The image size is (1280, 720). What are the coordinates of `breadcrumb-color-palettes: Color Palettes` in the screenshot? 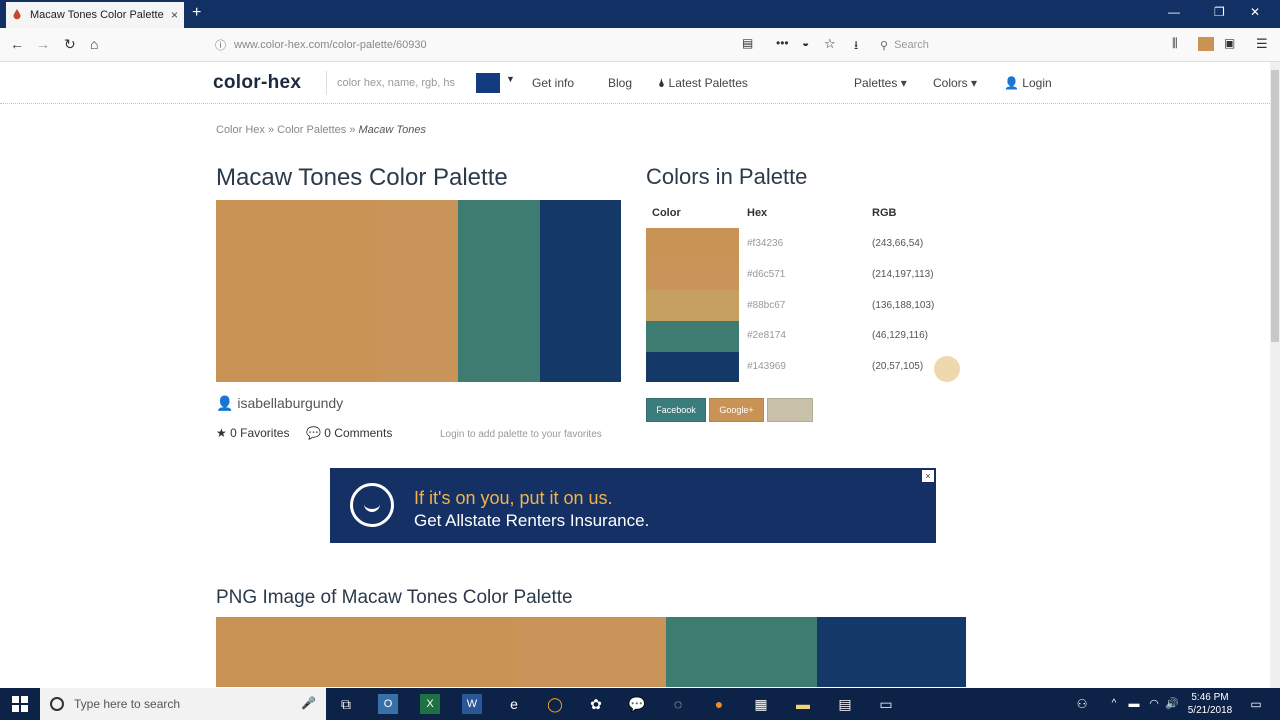 It's located at (311, 130).